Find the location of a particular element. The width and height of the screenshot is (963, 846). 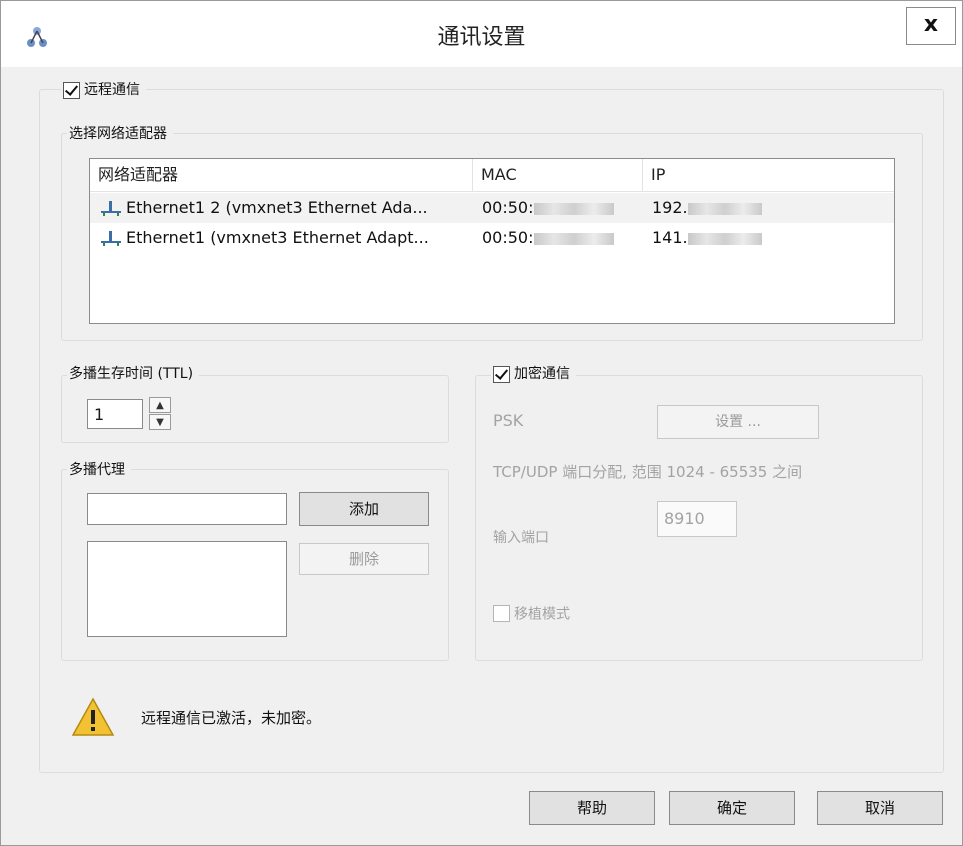

adapter-ip: 192. is located at coordinates (707, 208).